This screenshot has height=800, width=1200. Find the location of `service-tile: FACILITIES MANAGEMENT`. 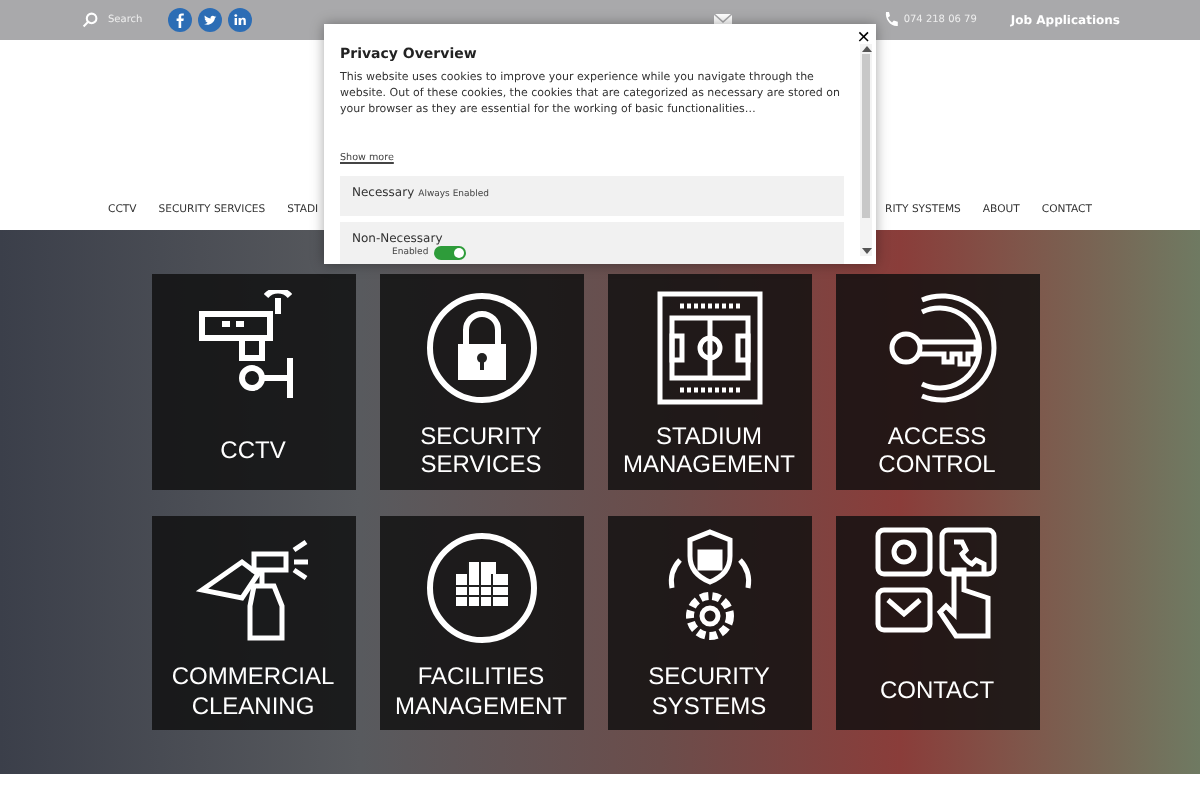

service-tile: FACILITIES MANAGEMENT is located at coordinates (481, 623).